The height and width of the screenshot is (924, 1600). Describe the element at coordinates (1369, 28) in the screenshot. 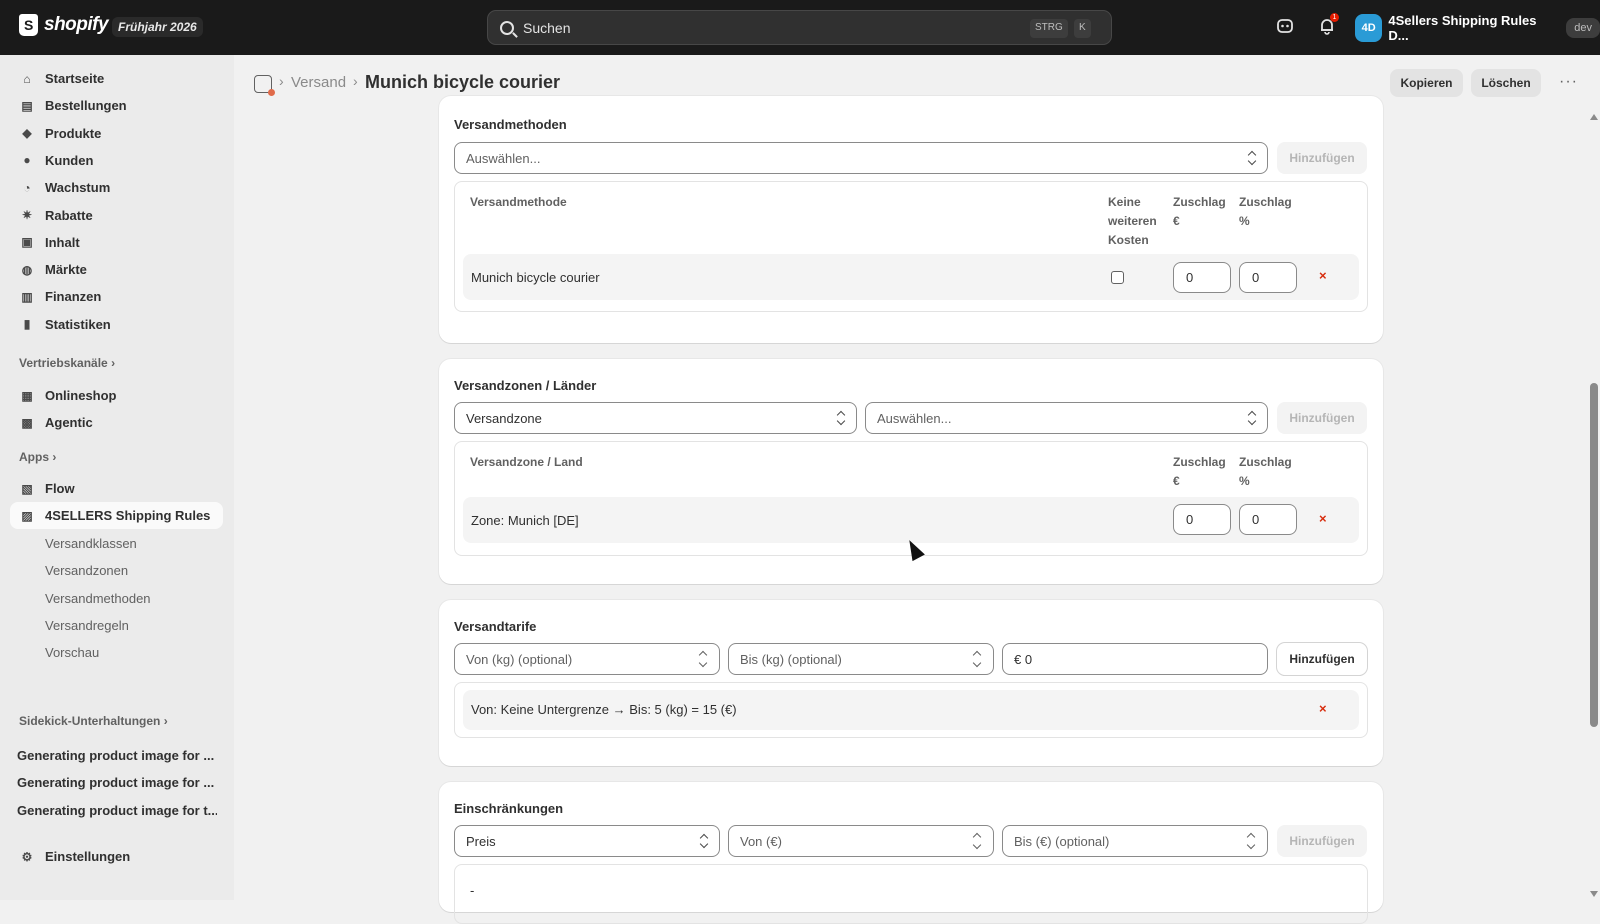

I see `store-avatar: 4D` at that location.